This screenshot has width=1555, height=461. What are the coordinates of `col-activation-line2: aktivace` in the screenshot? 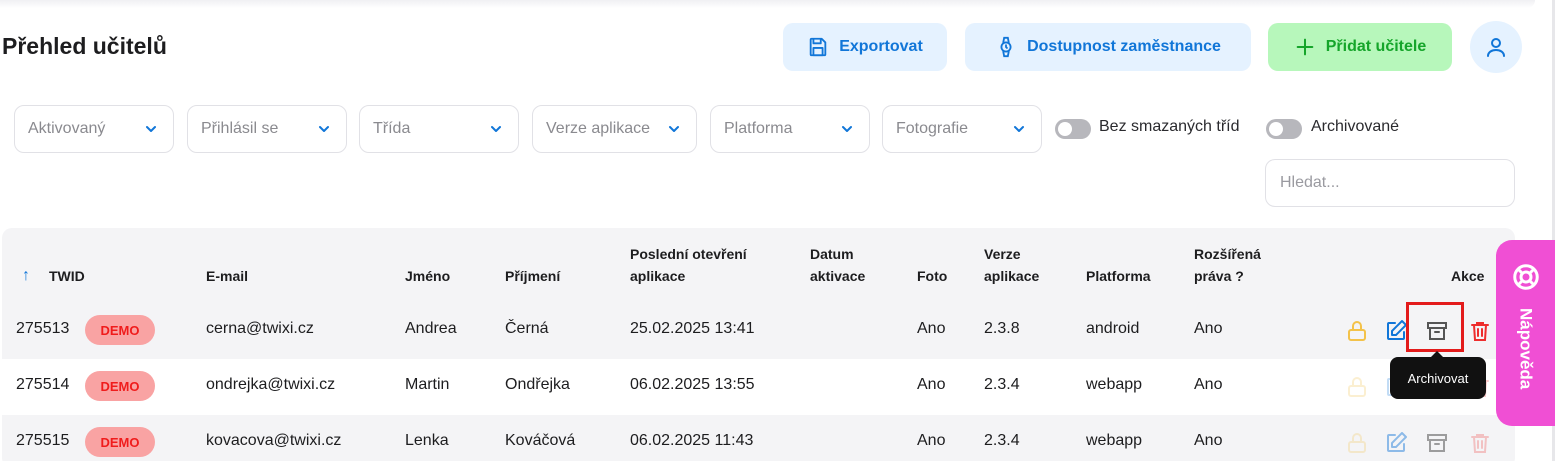 It's located at (837, 276).